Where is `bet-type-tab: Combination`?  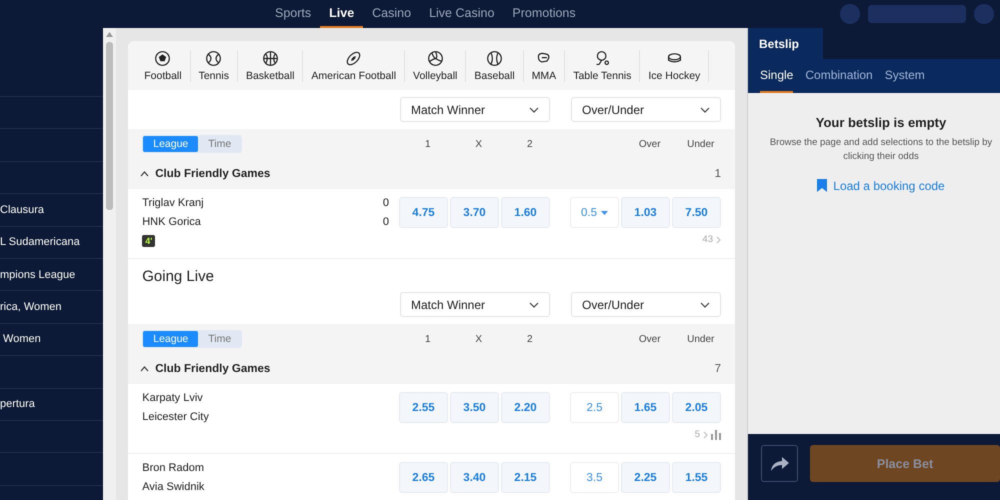
bet-type-tab: Combination is located at coordinates (839, 76).